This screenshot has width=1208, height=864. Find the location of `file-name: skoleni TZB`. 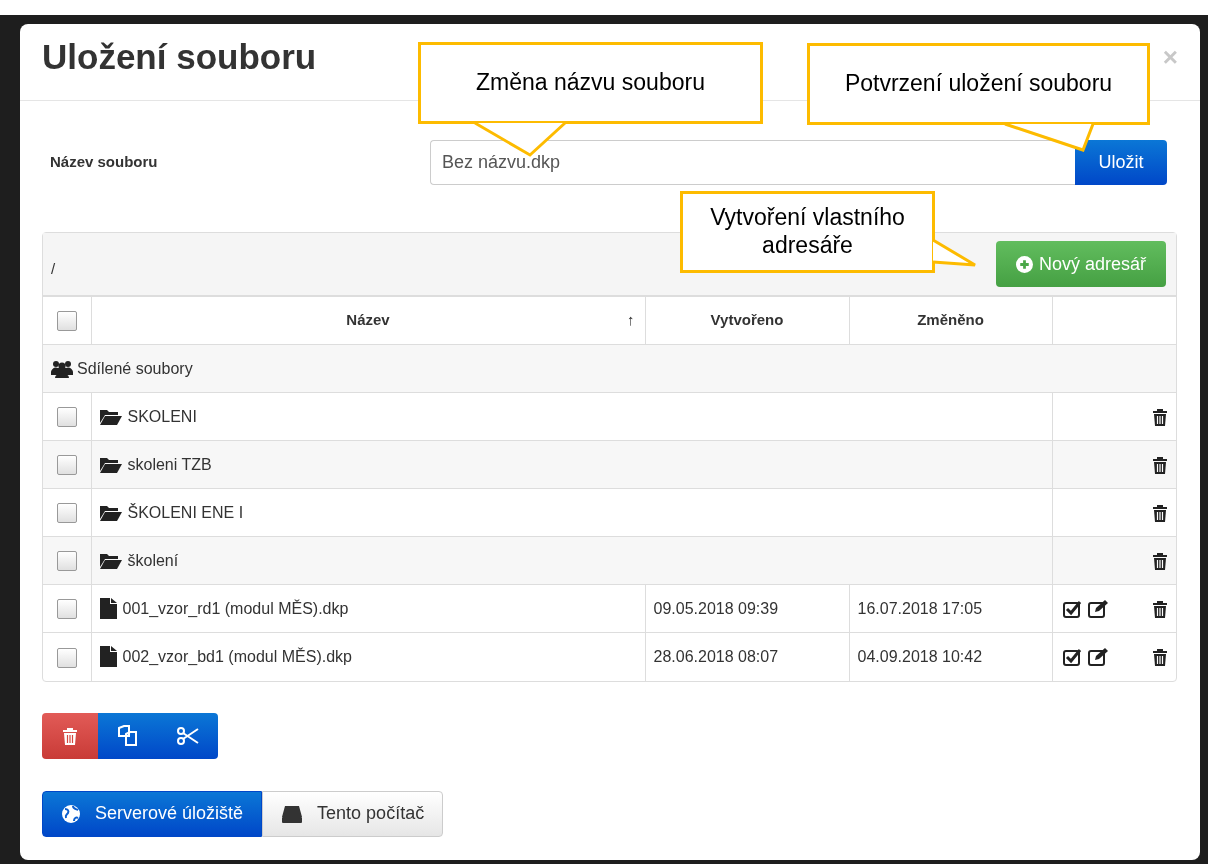

file-name: skoleni TZB is located at coordinates (169, 464).